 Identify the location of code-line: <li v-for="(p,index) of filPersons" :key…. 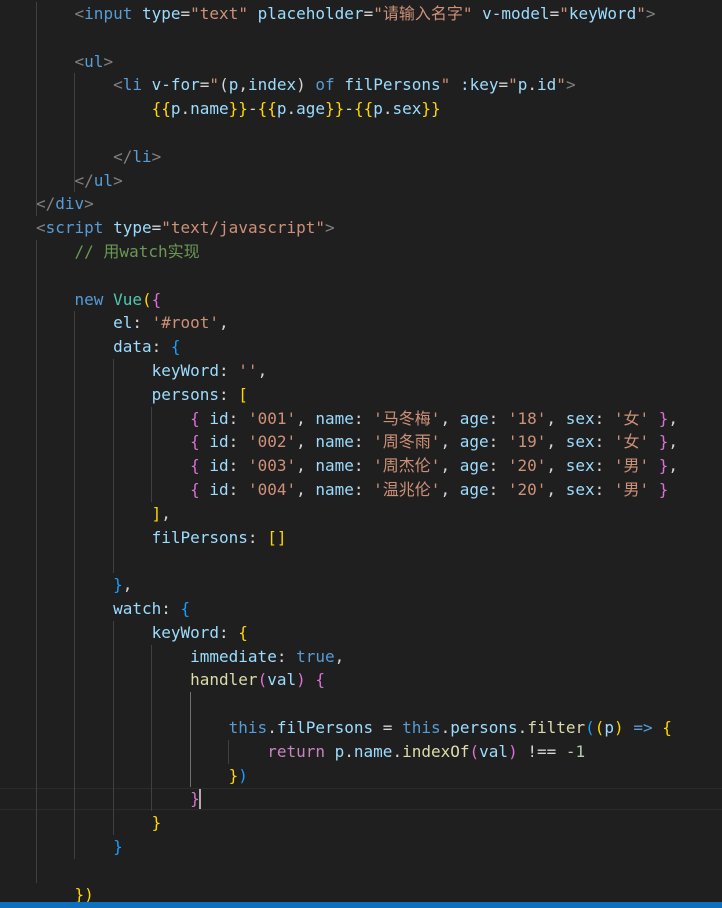
(361, 85).